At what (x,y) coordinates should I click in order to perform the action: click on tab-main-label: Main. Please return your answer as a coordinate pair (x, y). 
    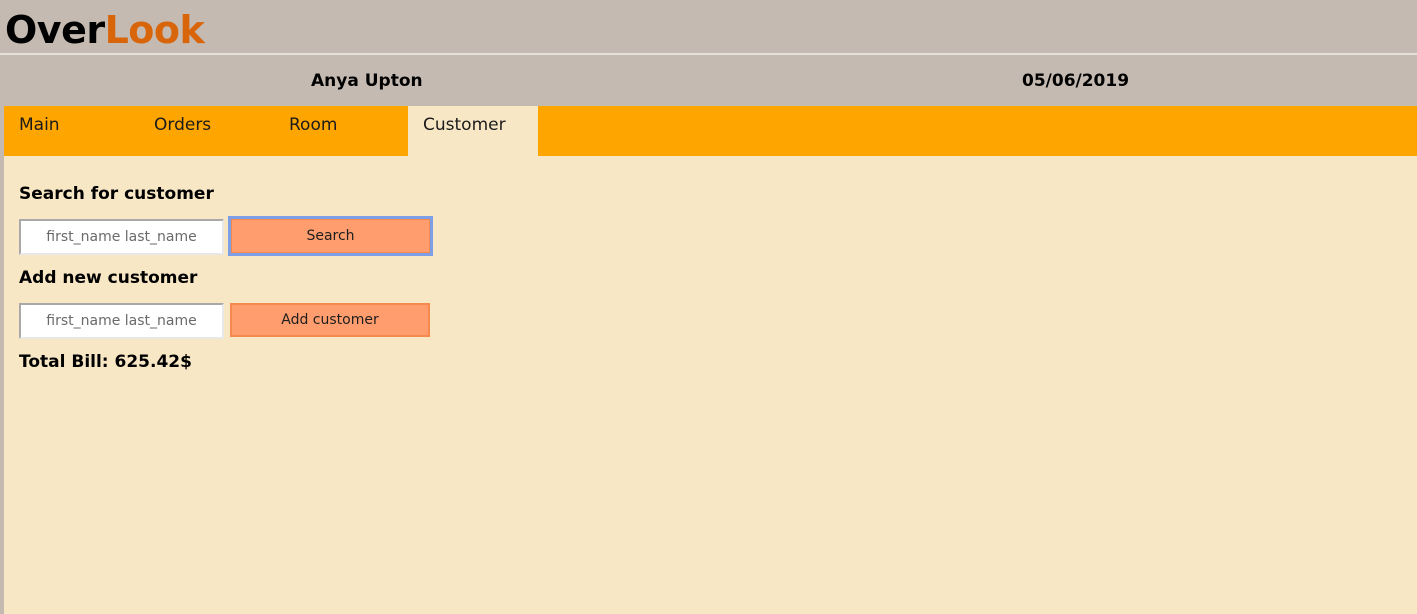
    Looking at the image, I should click on (39, 125).